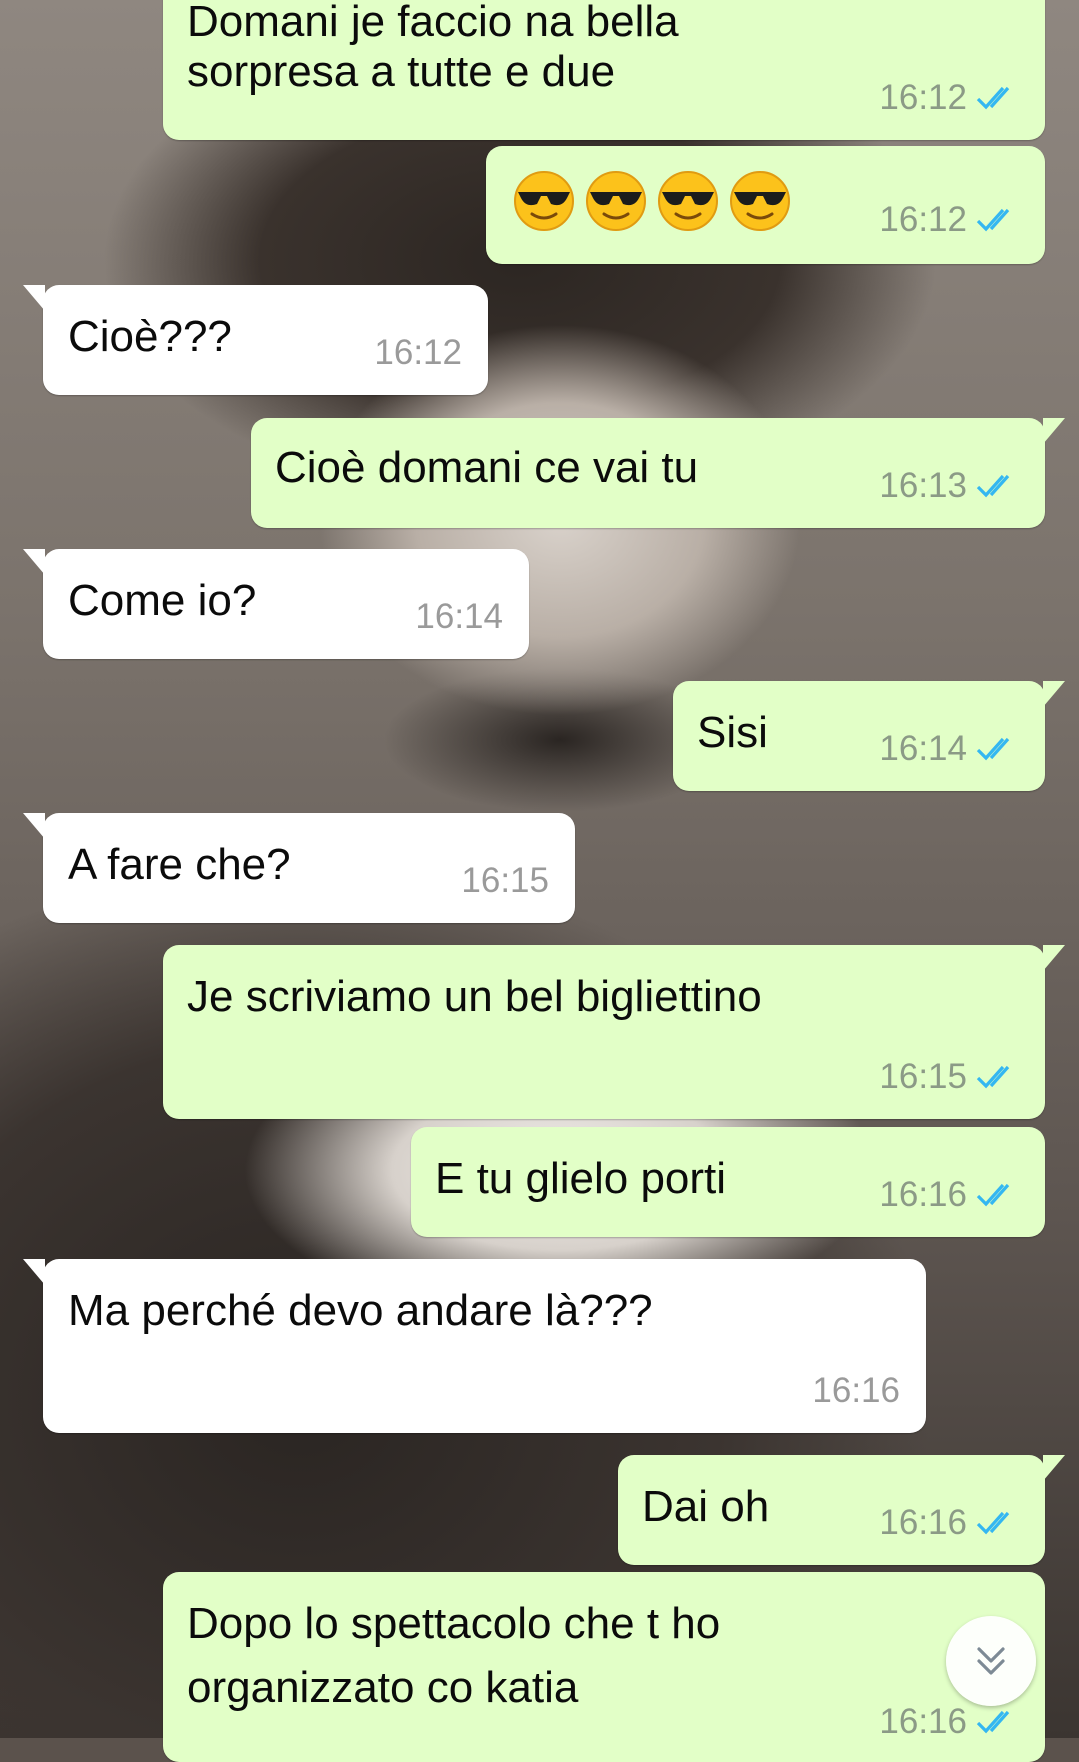 This screenshot has width=1079, height=1762. I want to click on message-bubble-incoming: Ma perché devo andare là??? 16:16, so click(474, 1346).